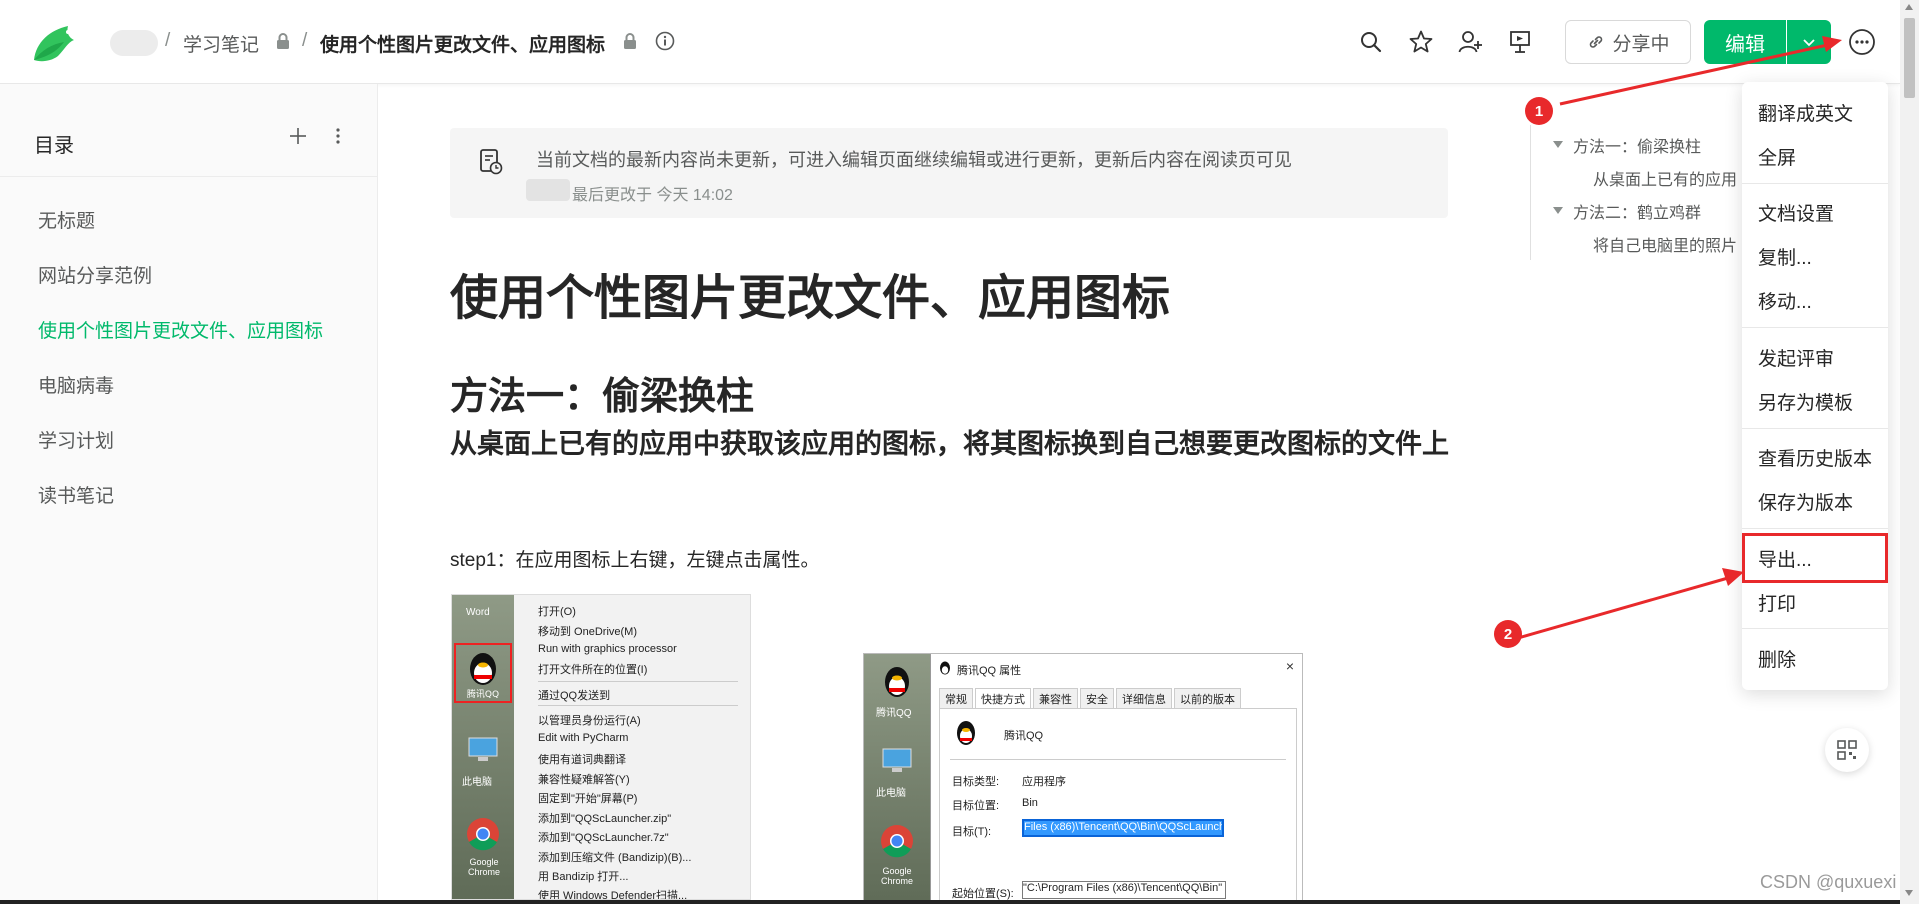 Image resolution: width=1919 pixels, height=904 pixels. What do you see at coordinates (950, 902) in the screenshot?
I see `bottom-border` at bounding box center [950, 902].